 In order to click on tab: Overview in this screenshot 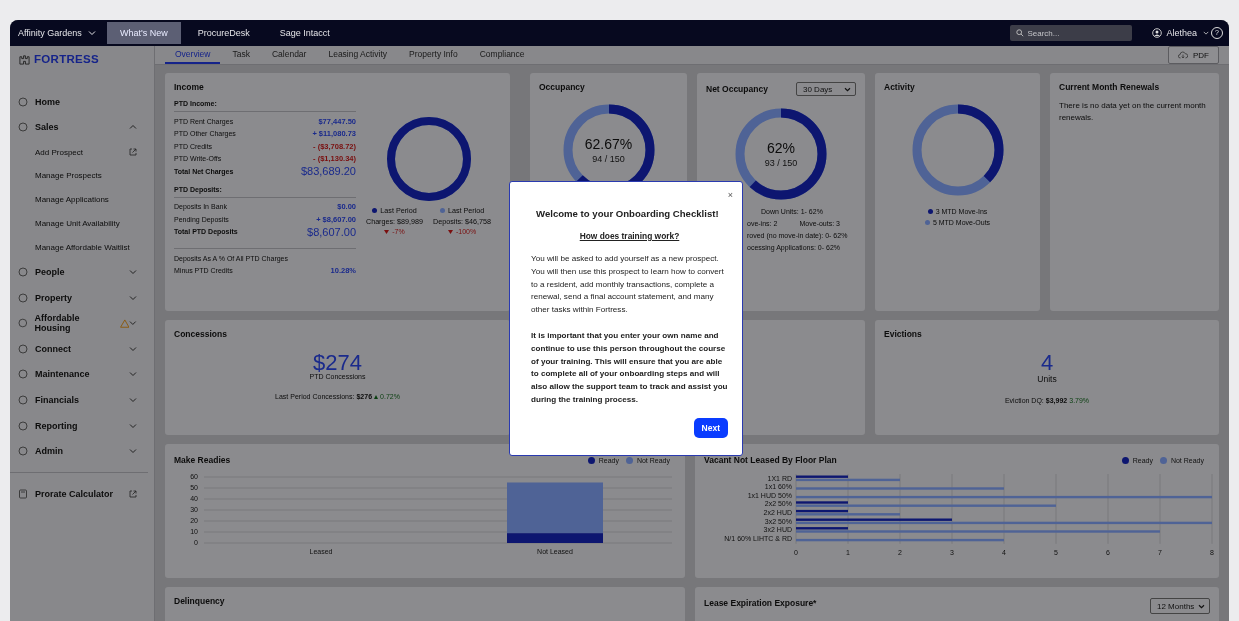, I will do `click(193, 55)`.